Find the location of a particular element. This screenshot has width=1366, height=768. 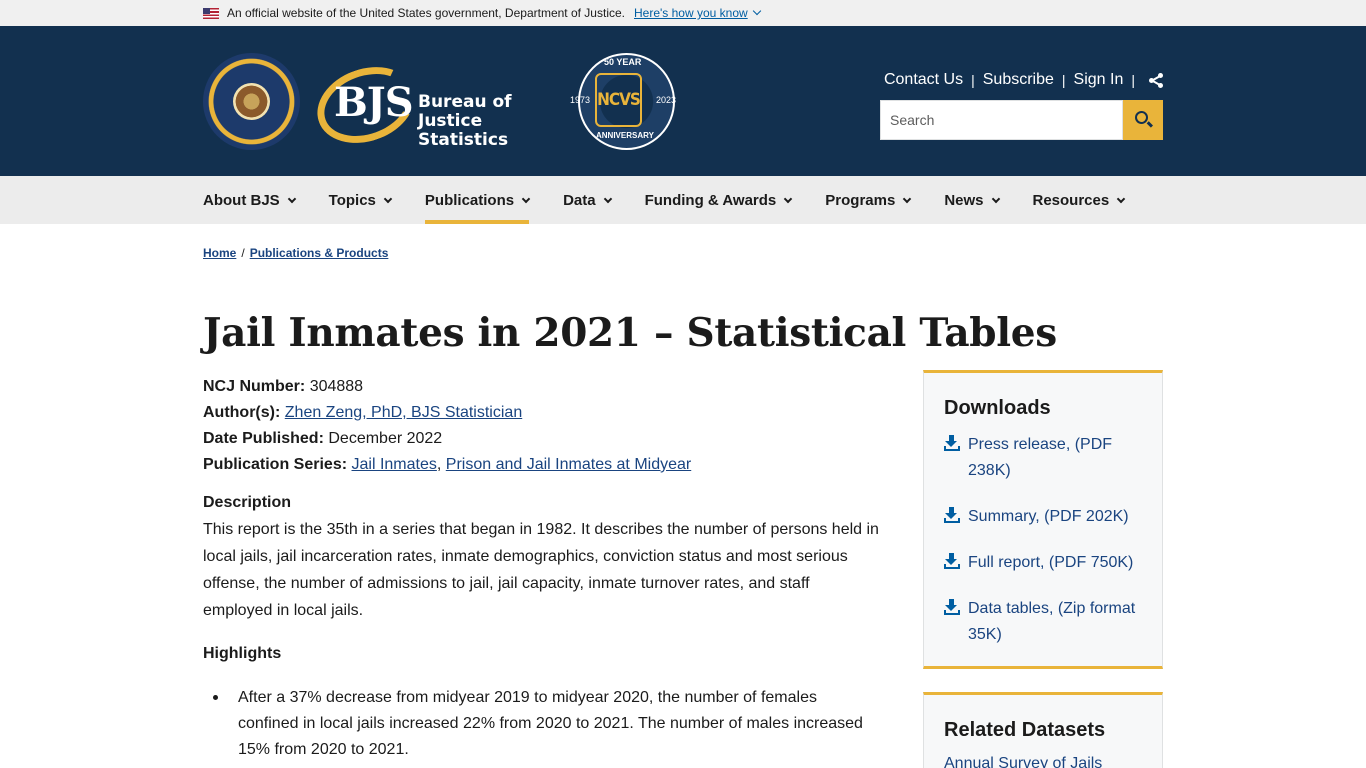

download-press-release: Press release, (PDF 238K) is located at coordinates (1046, 458).